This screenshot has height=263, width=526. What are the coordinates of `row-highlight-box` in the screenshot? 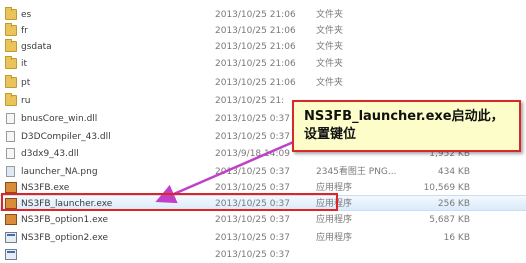 It's located at (169, 202).